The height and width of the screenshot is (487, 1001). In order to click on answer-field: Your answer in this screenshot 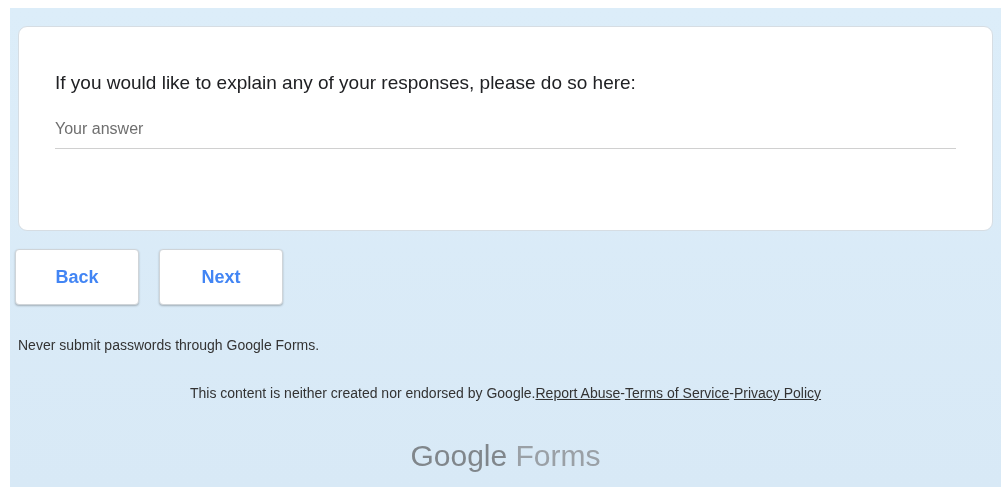, I will do `click(505, 134)`.